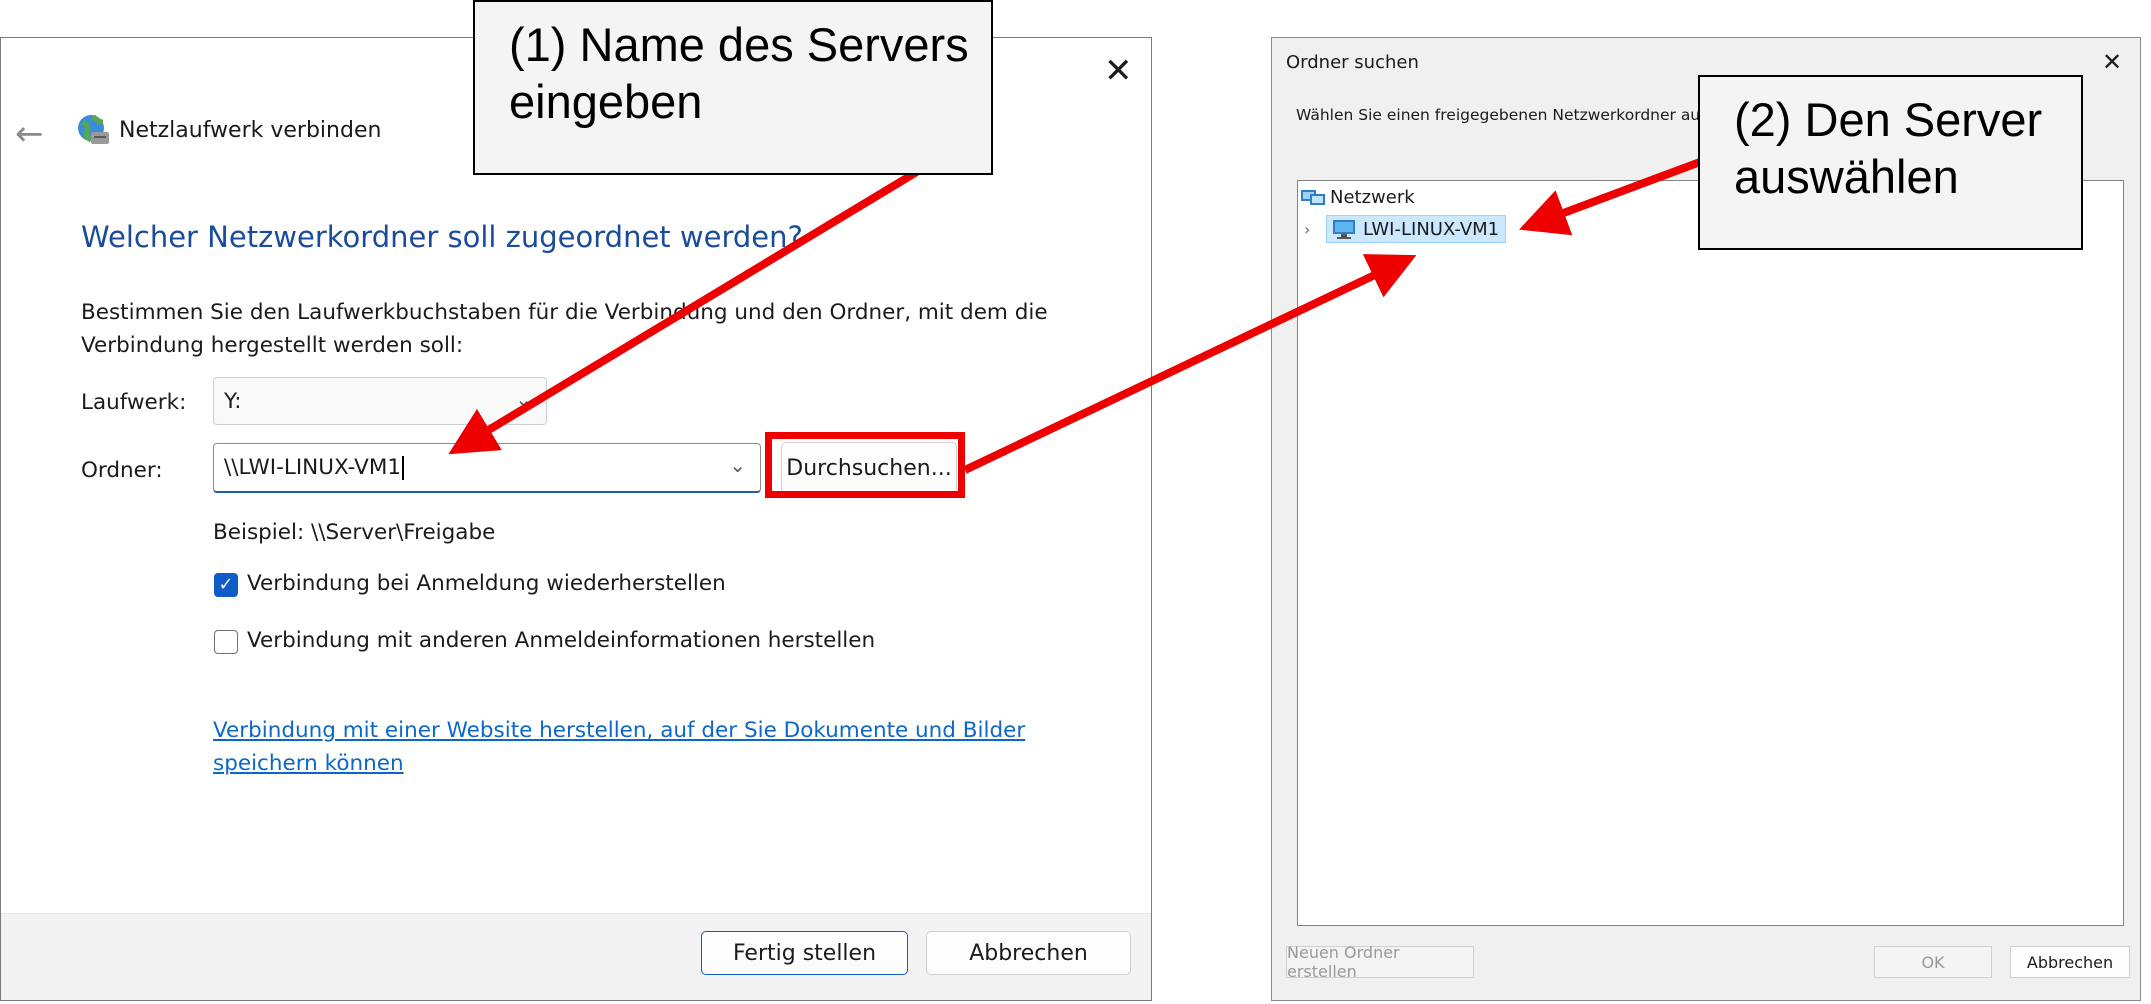  I want to click on callout-step-1: (1) Name des Servers eingeben, so click(733, 87).